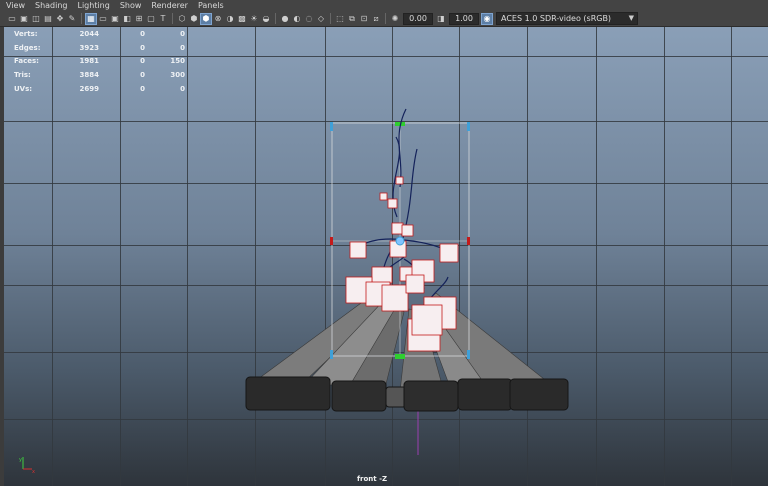 The image size is (768, 486). What do you see at coordinates (321, 19) in the screenshot?
I see `isolate-select-icon: ◇` at bounding box center [321, 19].